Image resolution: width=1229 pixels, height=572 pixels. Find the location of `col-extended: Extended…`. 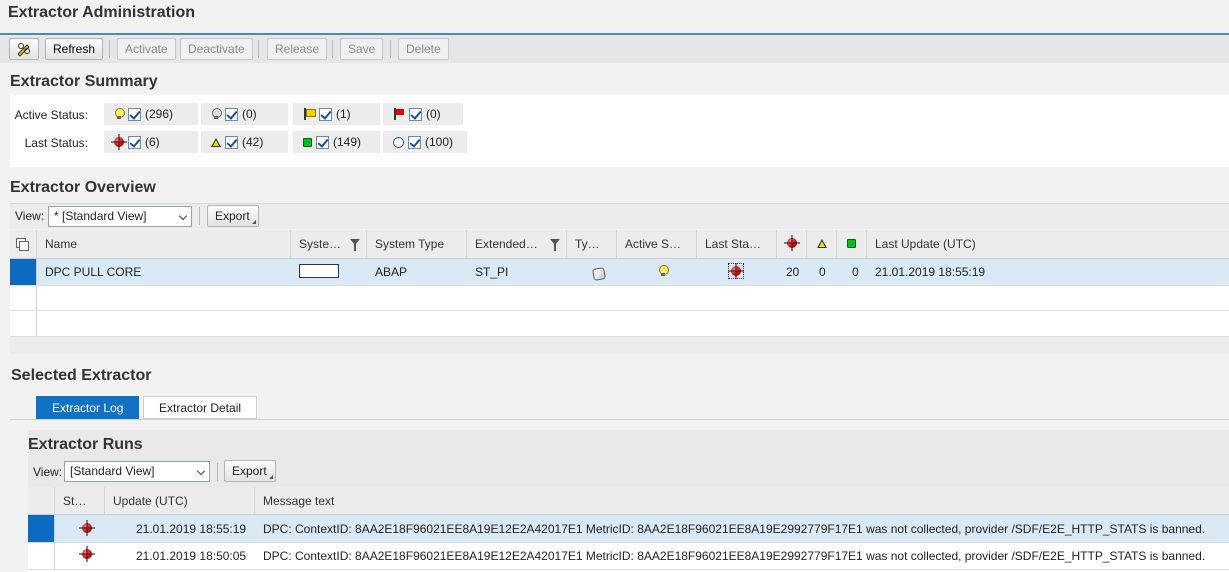

col-extended: Extended… is located at coordinates (517, 244).